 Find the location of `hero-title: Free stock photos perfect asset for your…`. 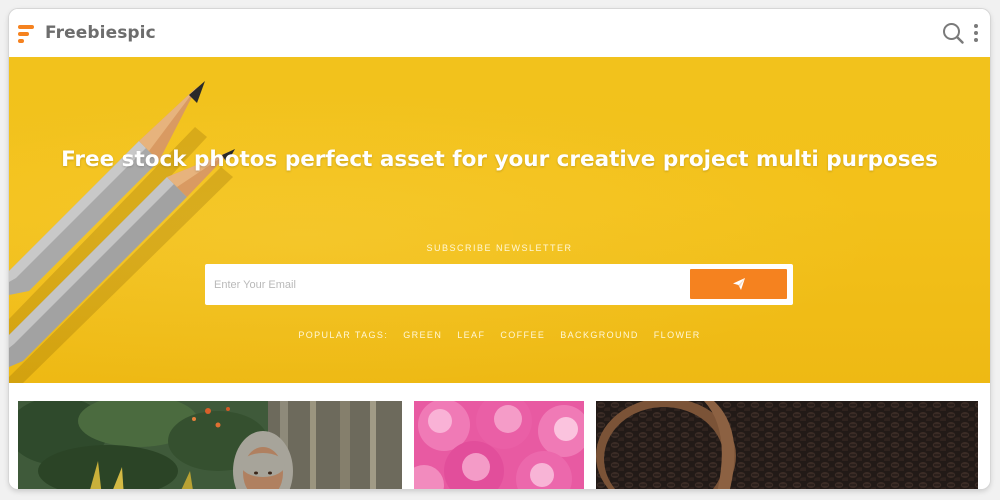

hero-title: Free stock photos perfect asset for your… is located at coordinates (499, 159).